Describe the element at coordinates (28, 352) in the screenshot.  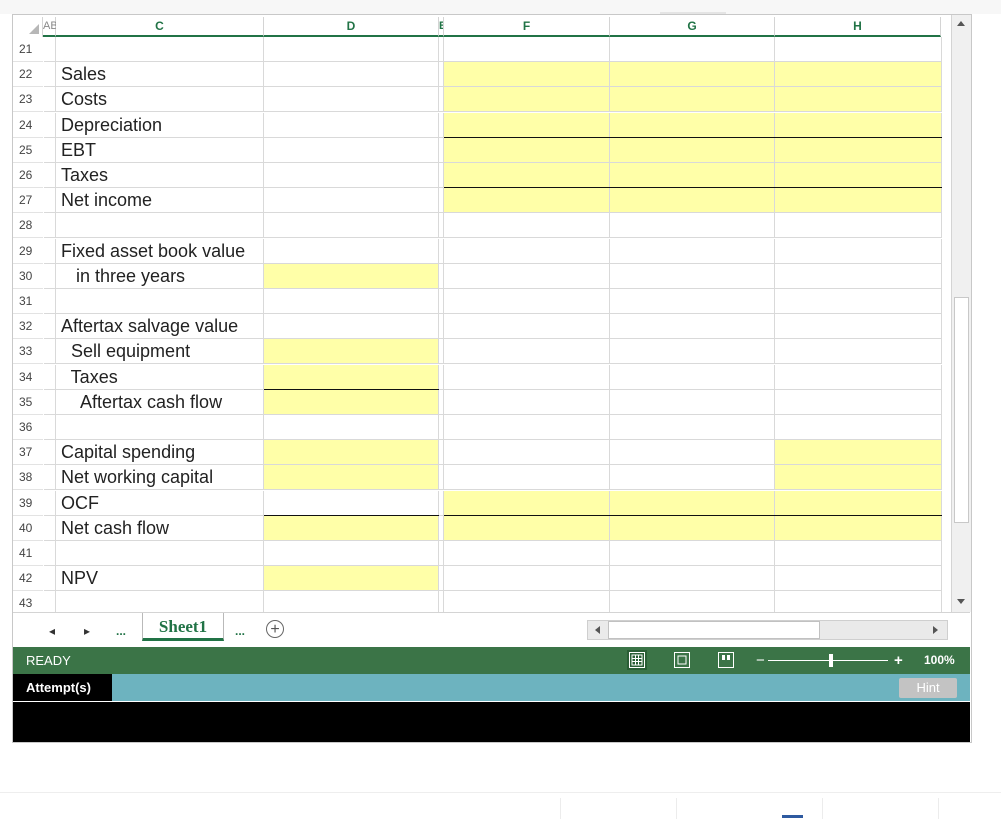
I see `row-header: 33` at that location.